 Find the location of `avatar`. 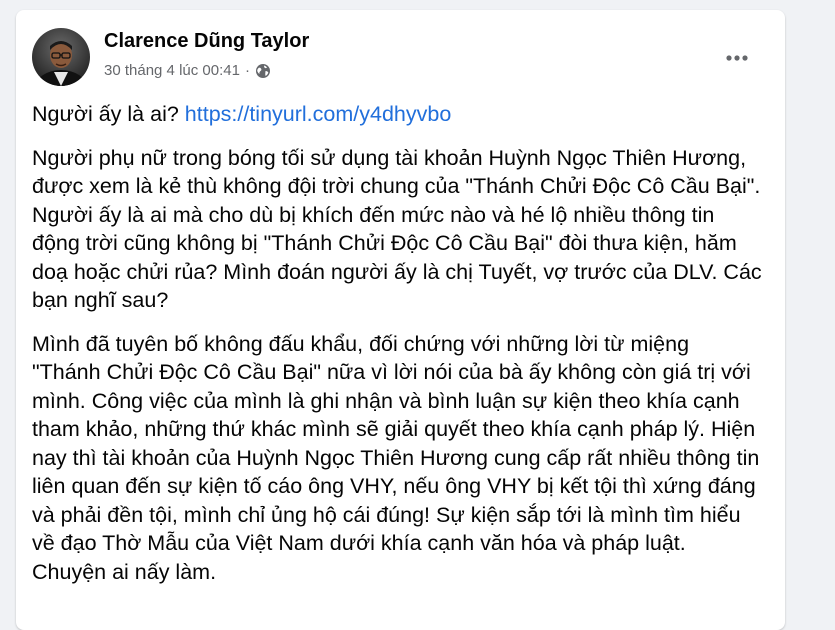

avatar is located at coordinates (61, 57).